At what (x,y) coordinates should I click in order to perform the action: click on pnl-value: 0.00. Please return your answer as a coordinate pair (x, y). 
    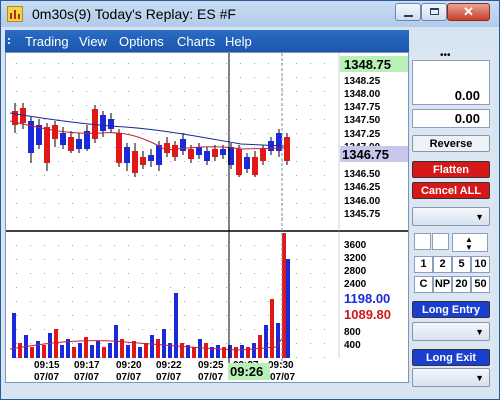
    Looking at the image, I should click on (467, 118).